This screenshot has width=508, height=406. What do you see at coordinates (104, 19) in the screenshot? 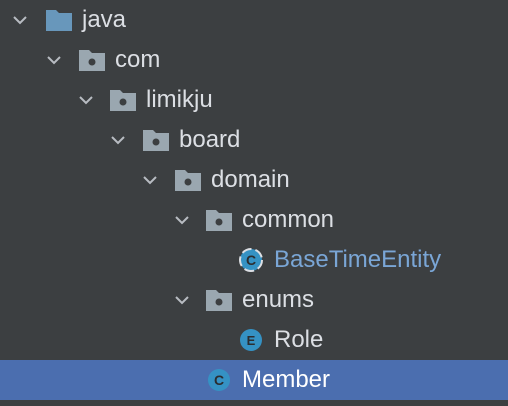
I see `tree-node-label: java` at bounding box center [104, 19].